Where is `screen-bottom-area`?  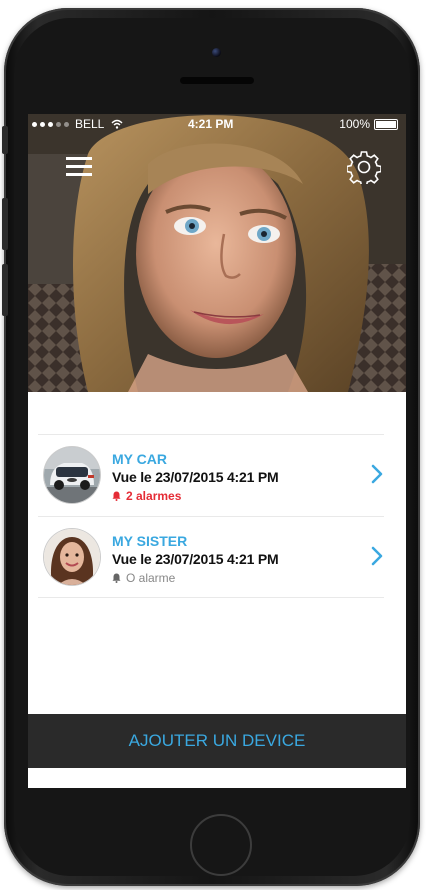
screen-bottom-area is located at coordinates (217, 778).